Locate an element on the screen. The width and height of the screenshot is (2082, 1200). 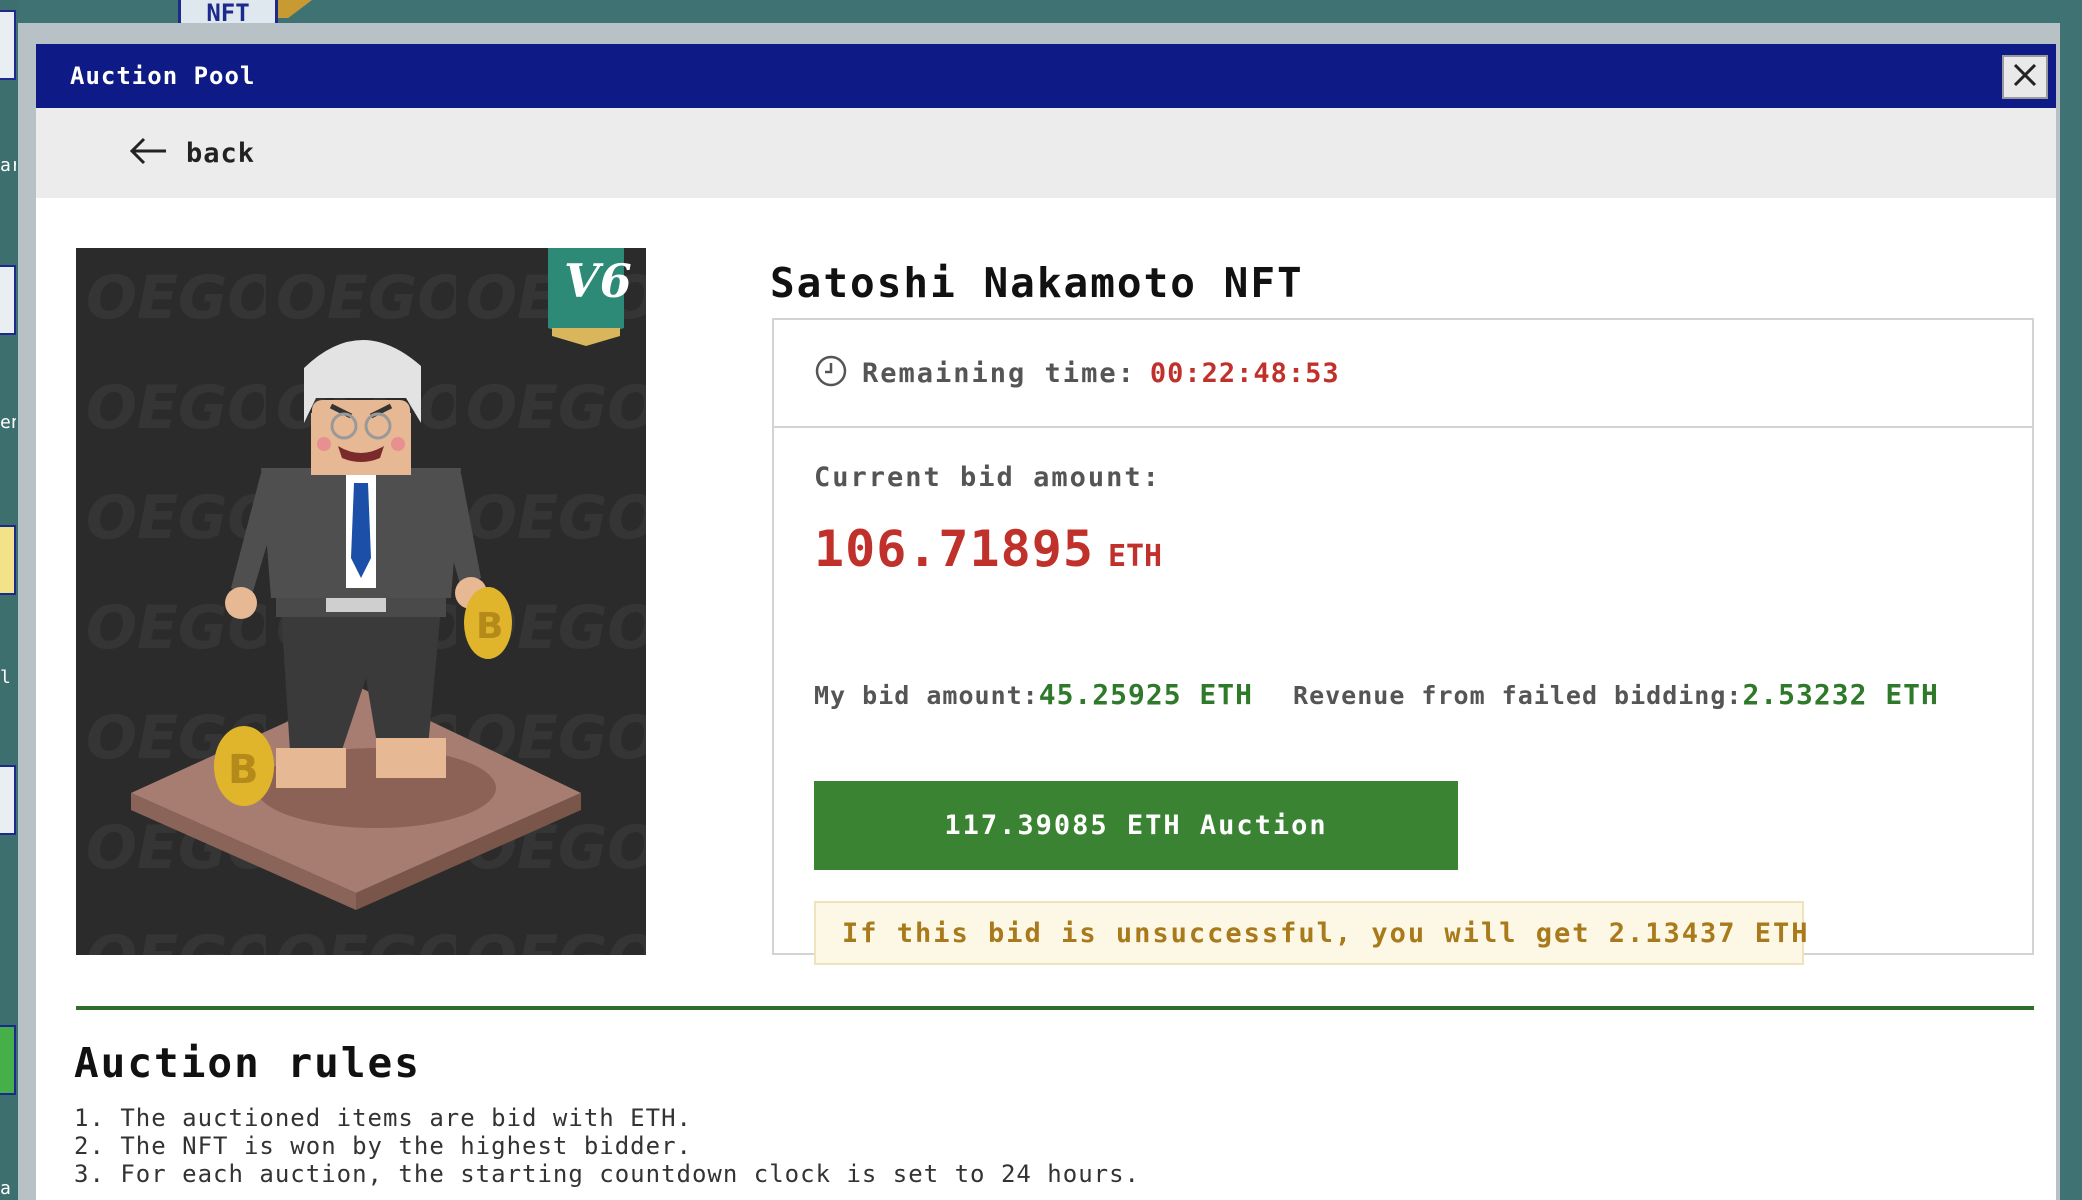
desktop-icon-tag is located at coordinates (295, 9).